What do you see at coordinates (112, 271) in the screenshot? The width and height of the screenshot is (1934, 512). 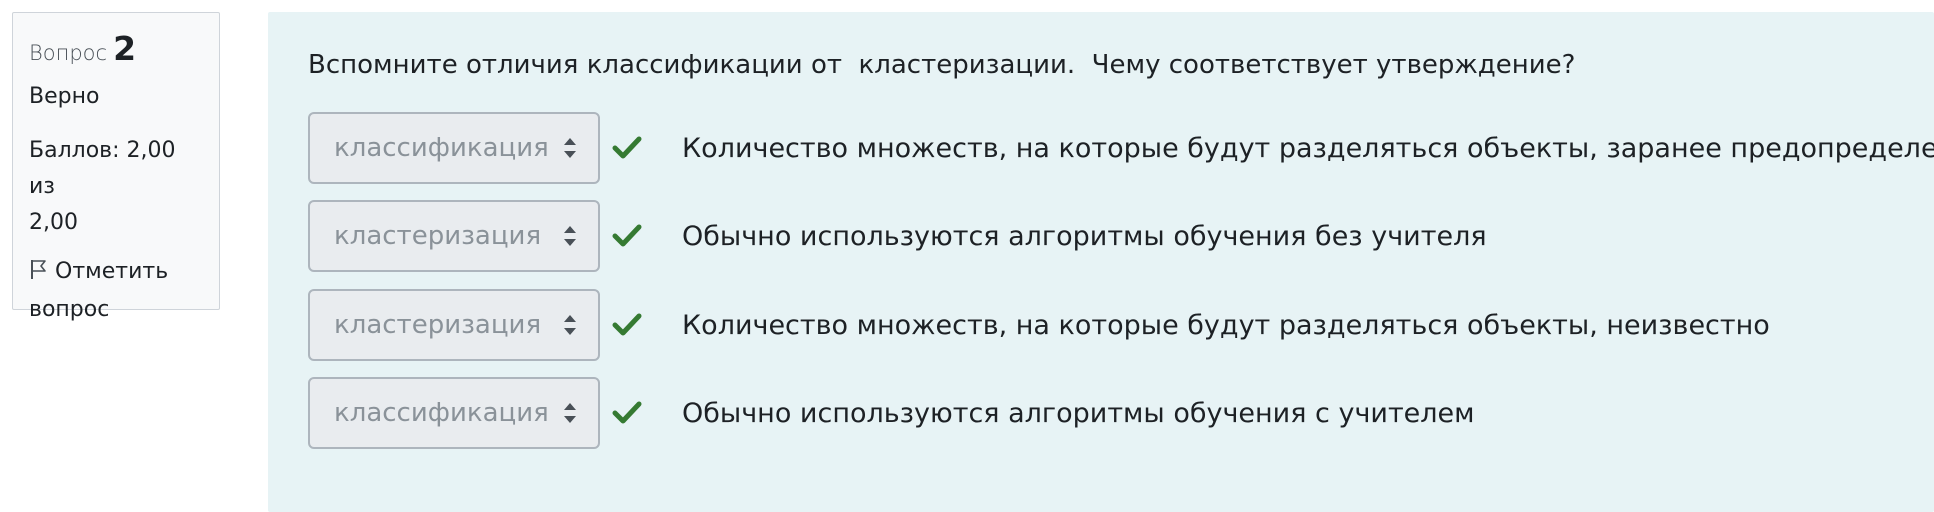 I see `flag-label-1: Отметить` at bounding box center [112, 271].